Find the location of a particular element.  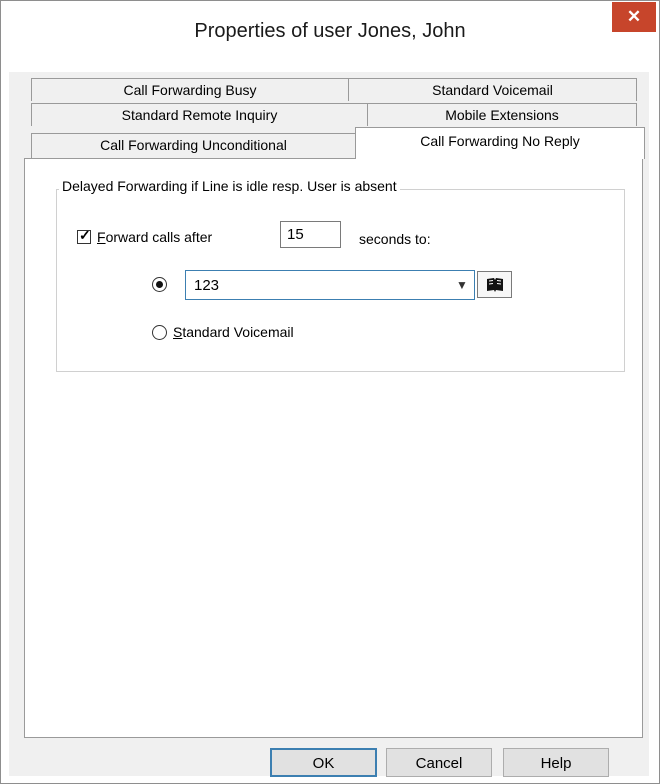

dialog-title: Properties of user Jones, John is located at coordinates (330, 31).